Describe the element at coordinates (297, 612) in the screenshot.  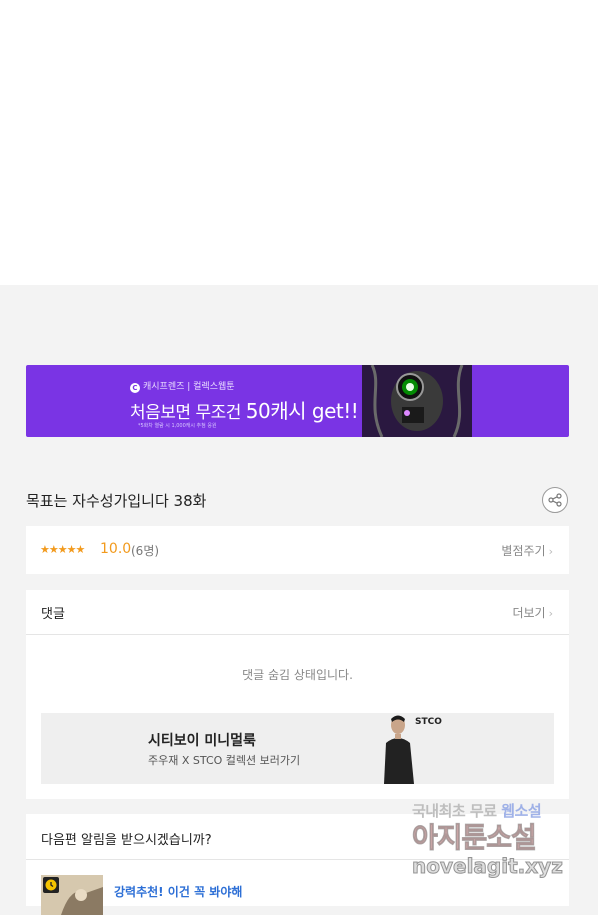
I see `comments-header: 댓글 더보기 ›` at that location.